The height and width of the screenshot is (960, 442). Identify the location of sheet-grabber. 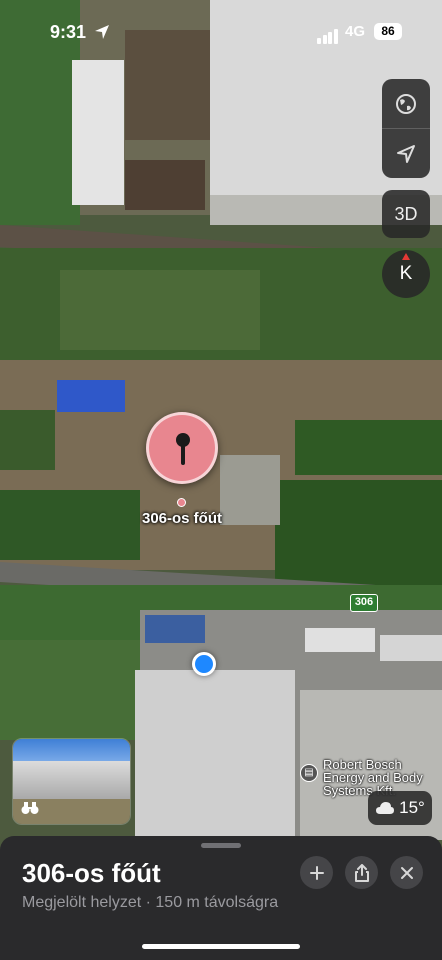
(221, 845).